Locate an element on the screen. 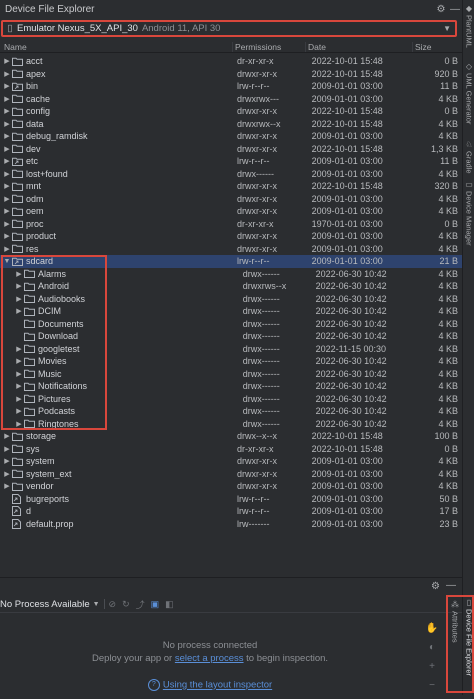 The height and width of the screenshot is (699, 474). table-row: ▶ sys dr-xr-xr-x 2022-10-01 15:48 0 B is located at coordinates (231, 449).